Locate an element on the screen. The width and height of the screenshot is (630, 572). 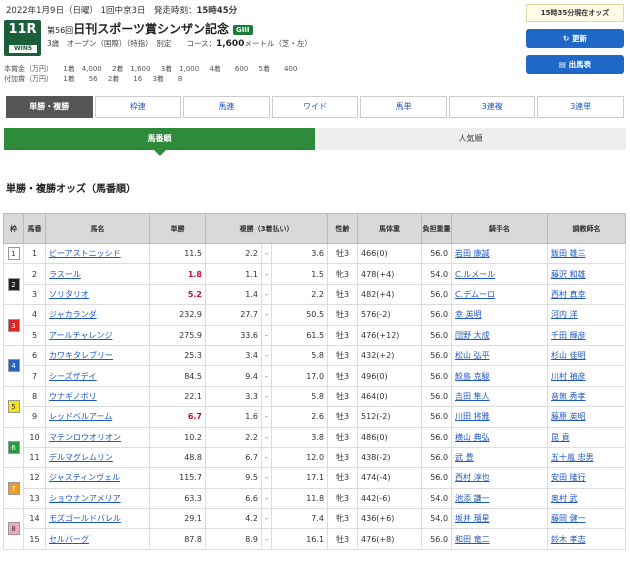
win-odds: 115.7 is located at coordinates (190, 478).